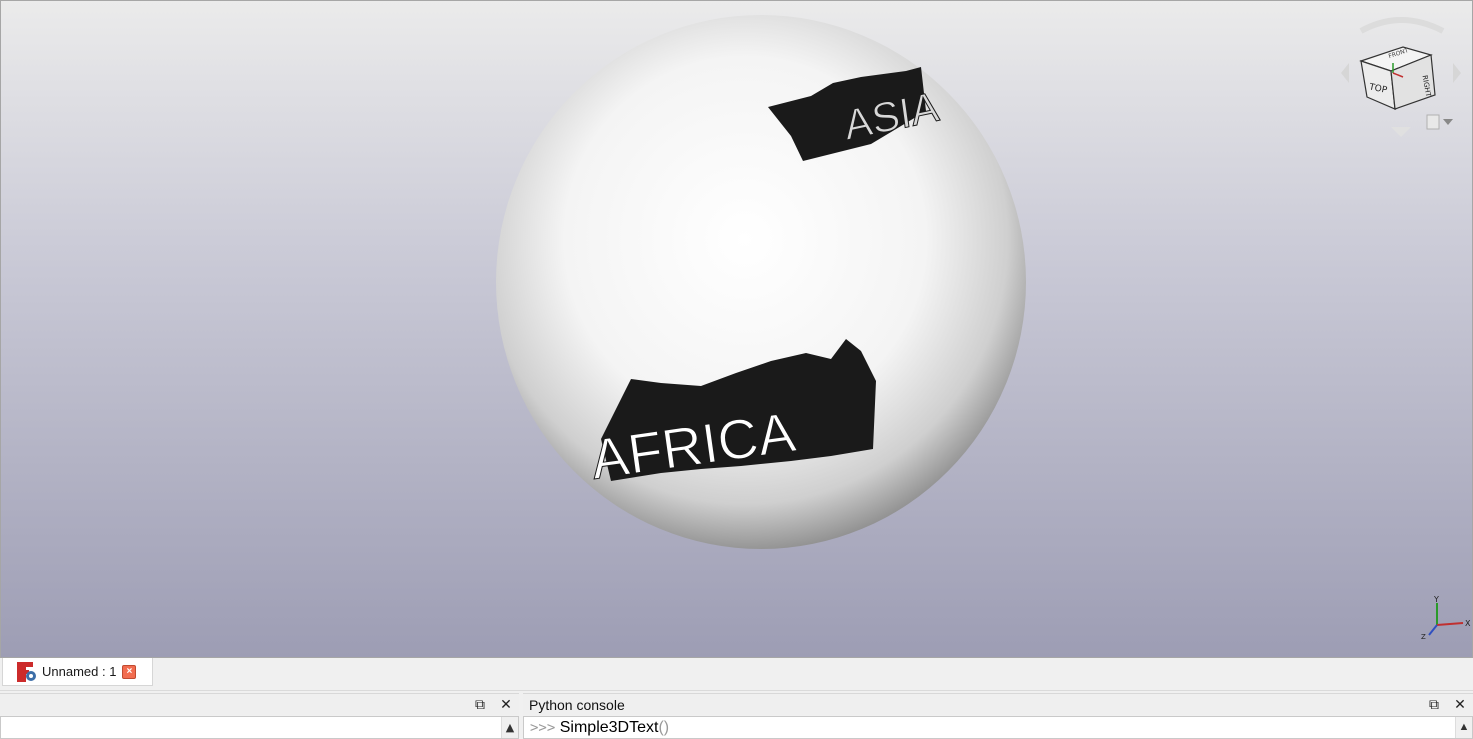  Describe the element at coordinates (509, 727) in the screenshot. I see `scroll-up-arrow-icon: ▲` at that location.